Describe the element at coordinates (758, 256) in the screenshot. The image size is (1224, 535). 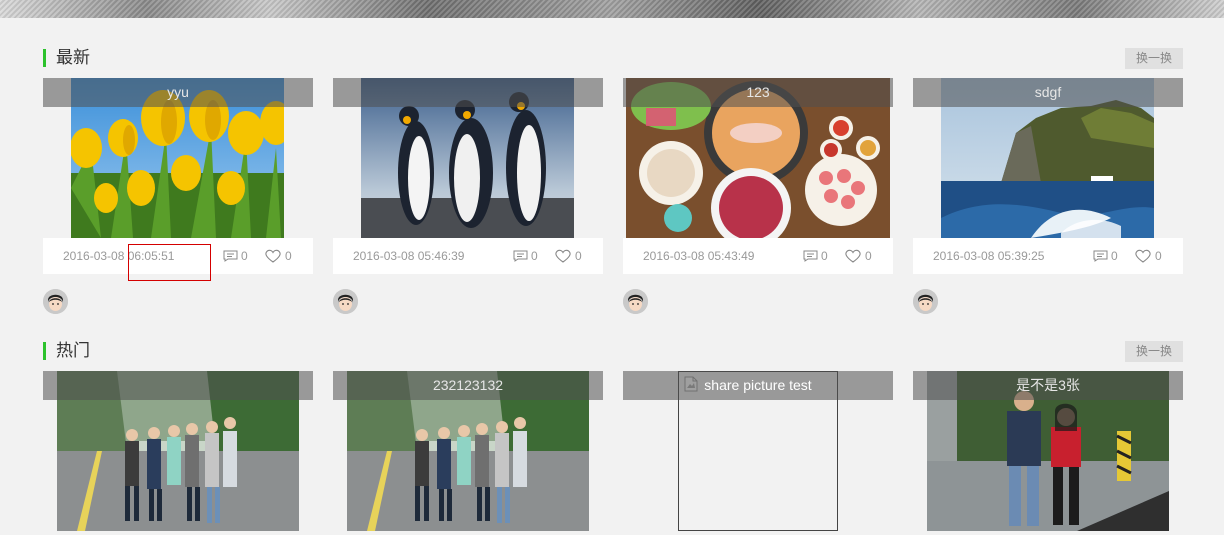
I see `card-meta: 2016-03-08 05:43:49 0 0` at that location.